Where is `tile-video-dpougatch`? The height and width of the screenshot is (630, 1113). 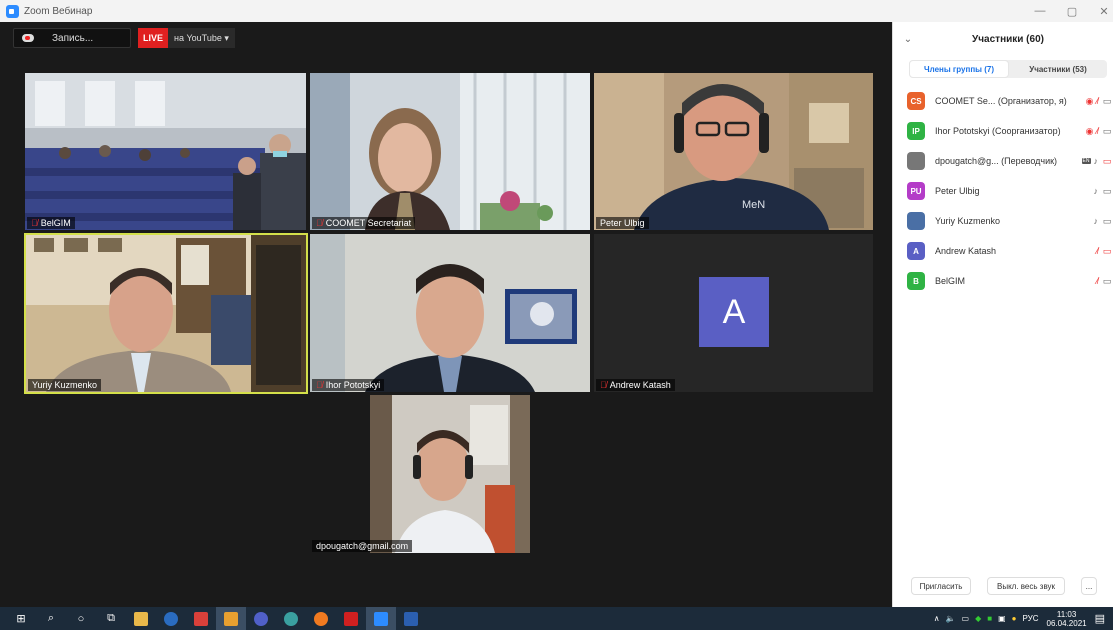 tile-video-dpougatch is located at coordinates (450, 474).